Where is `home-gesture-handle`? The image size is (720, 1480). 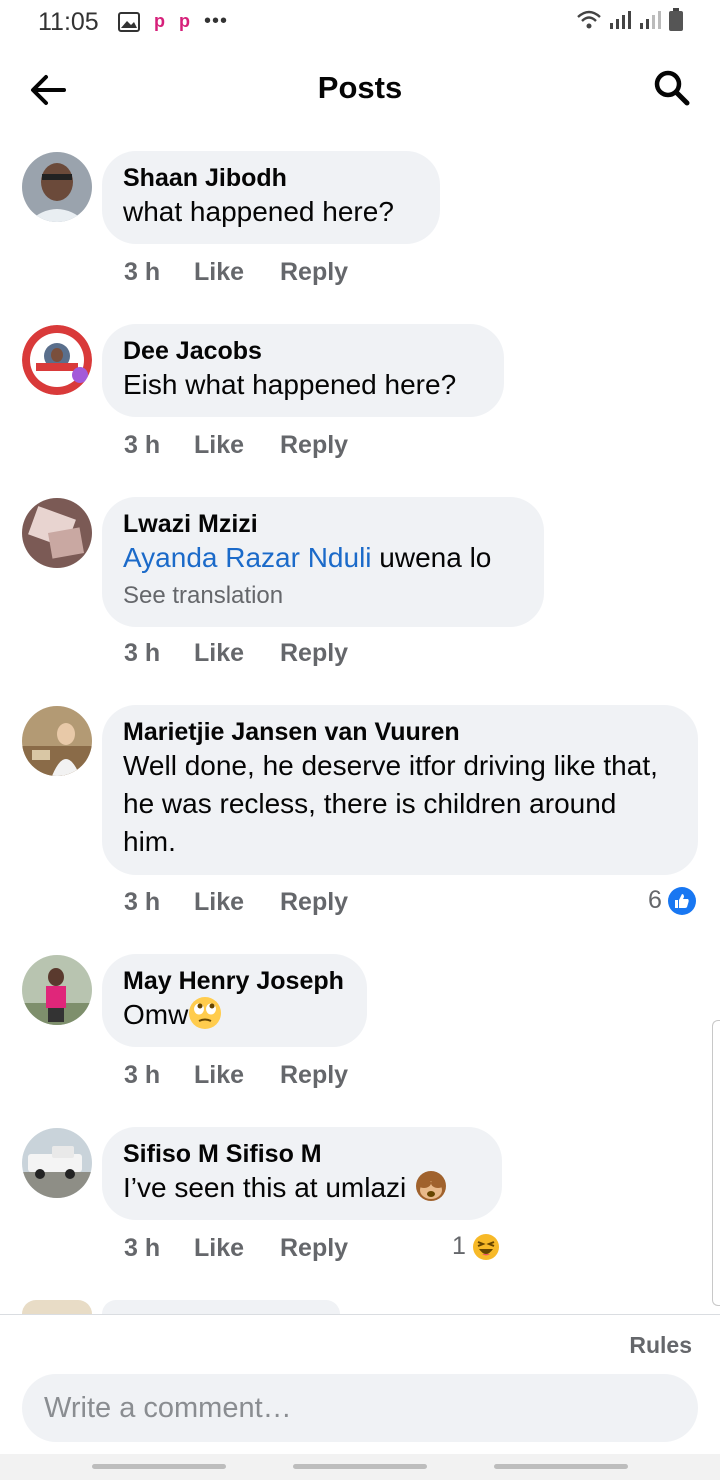
home-gesture-handle is located at coordinates (360, 1466).